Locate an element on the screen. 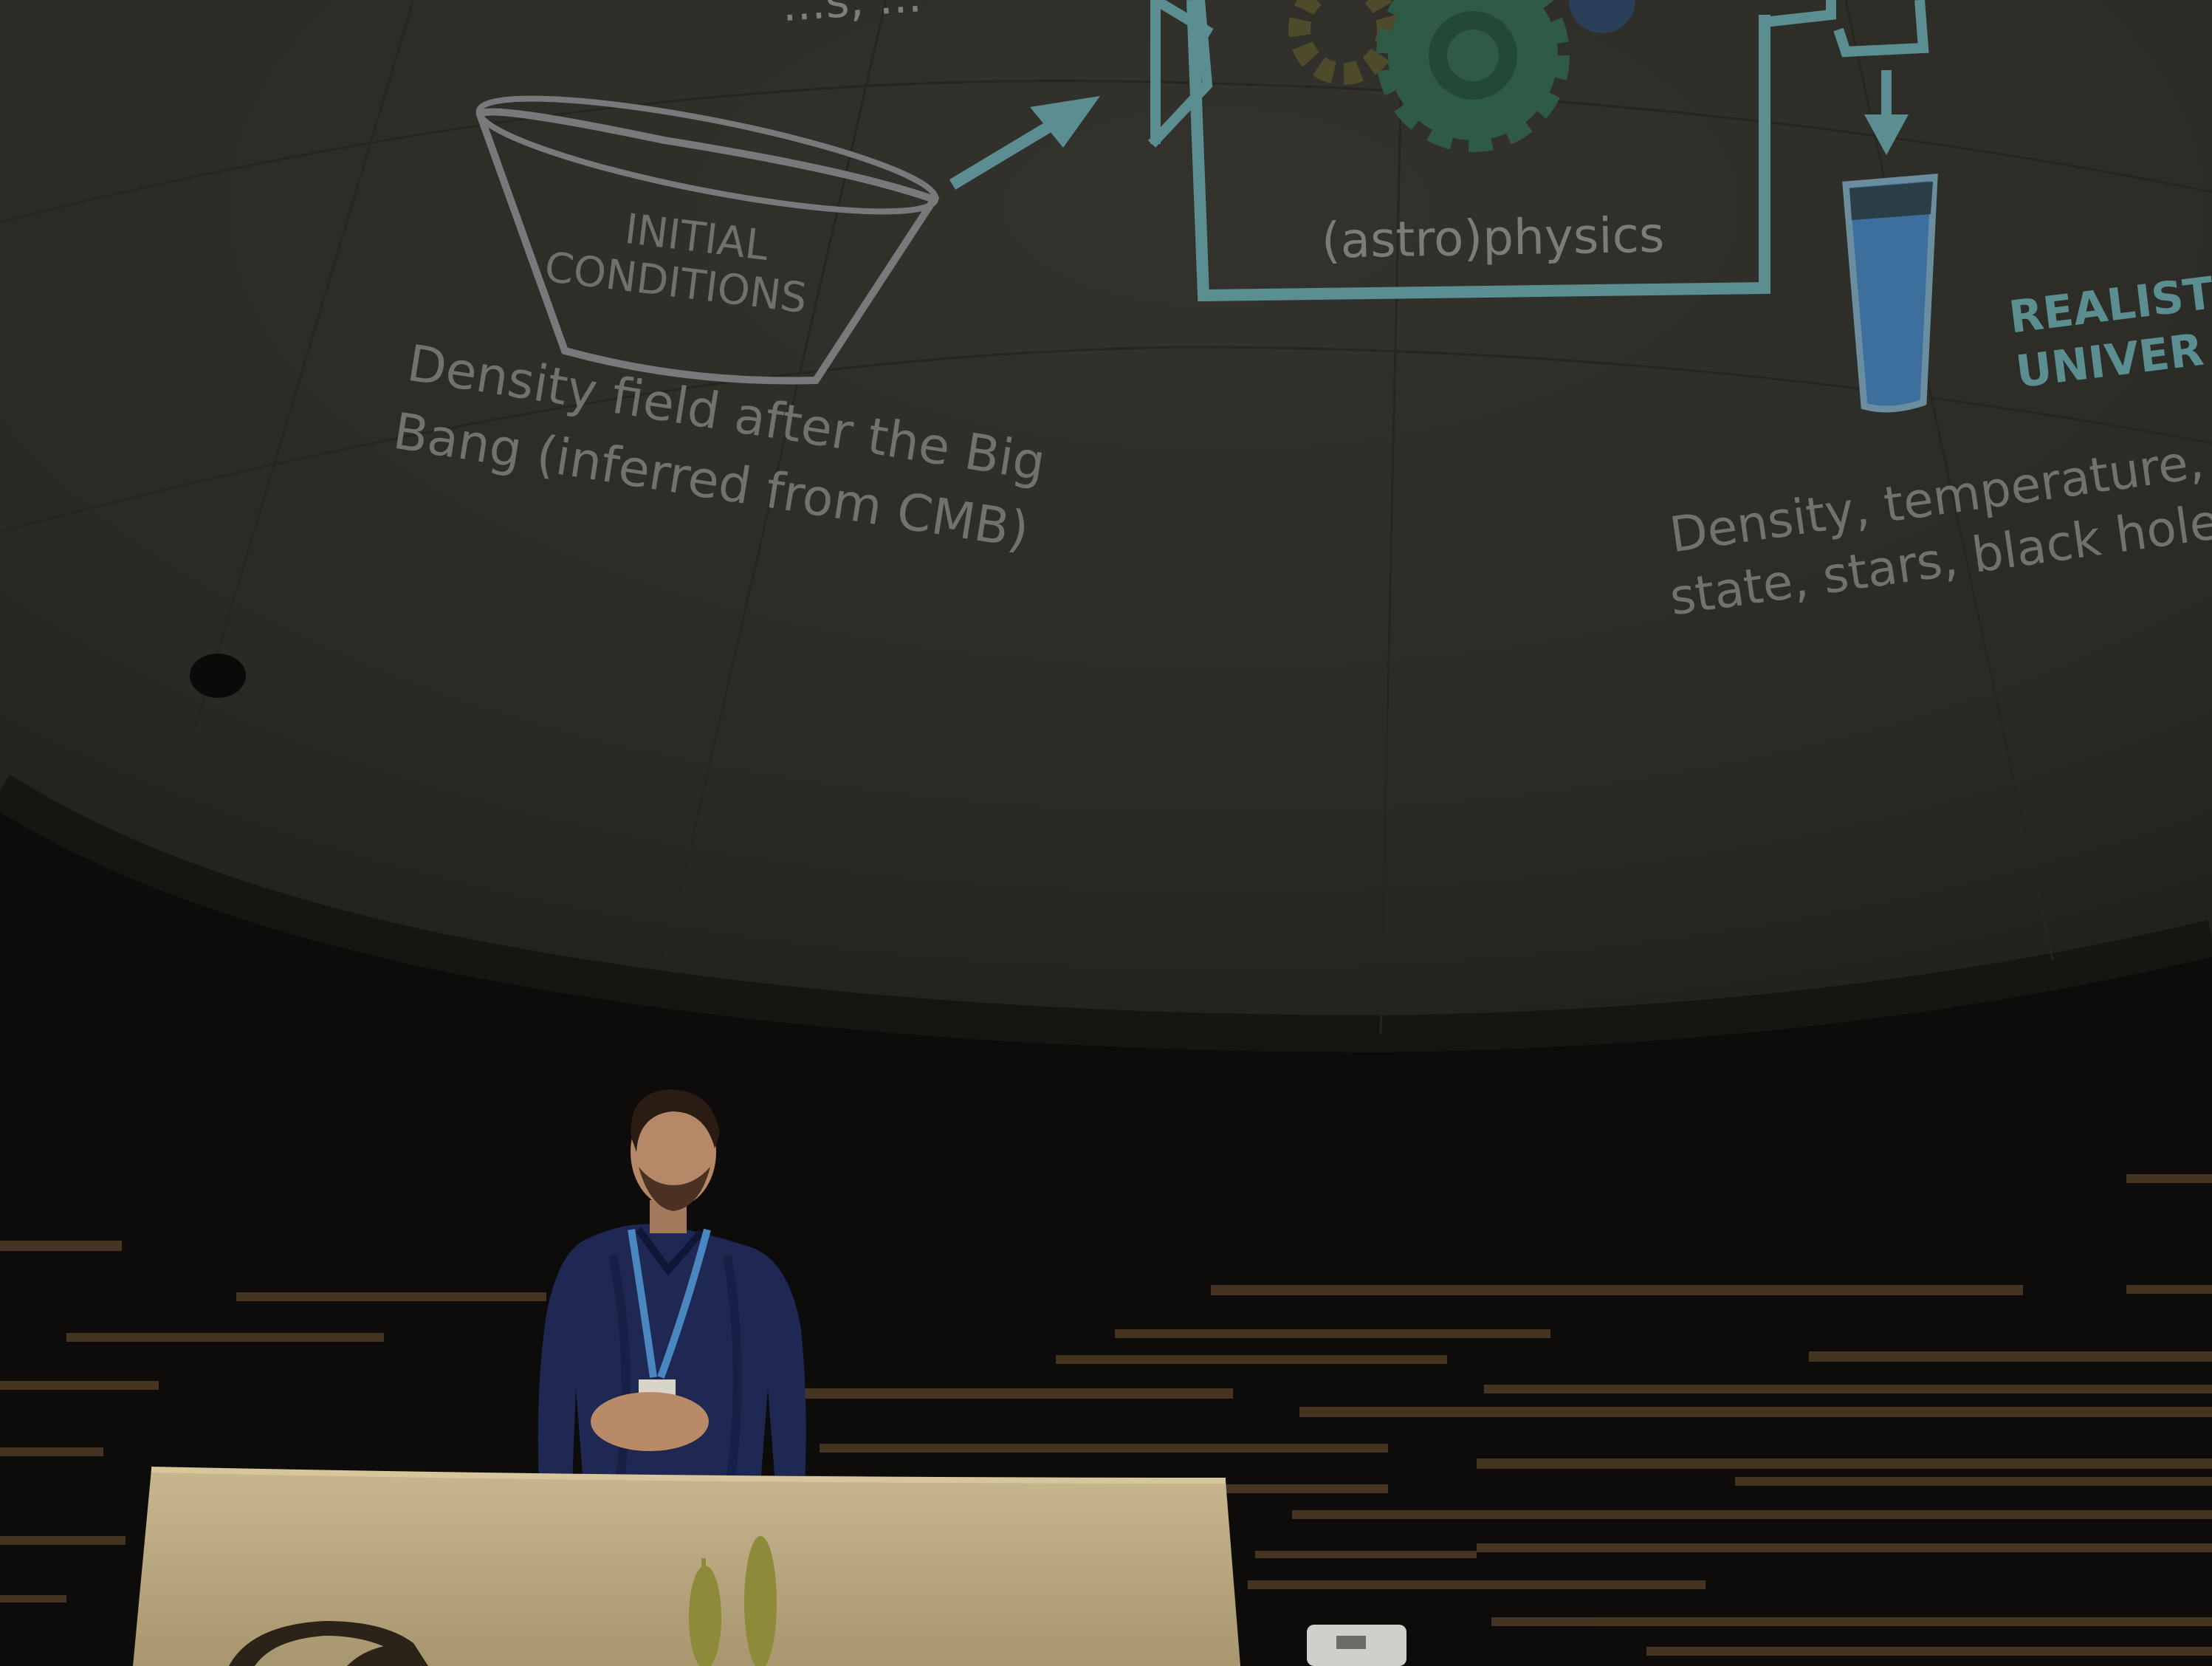 This screenshot has height=1666, width=2212. beer-glass-icon is located at coordinates (1890, 294).